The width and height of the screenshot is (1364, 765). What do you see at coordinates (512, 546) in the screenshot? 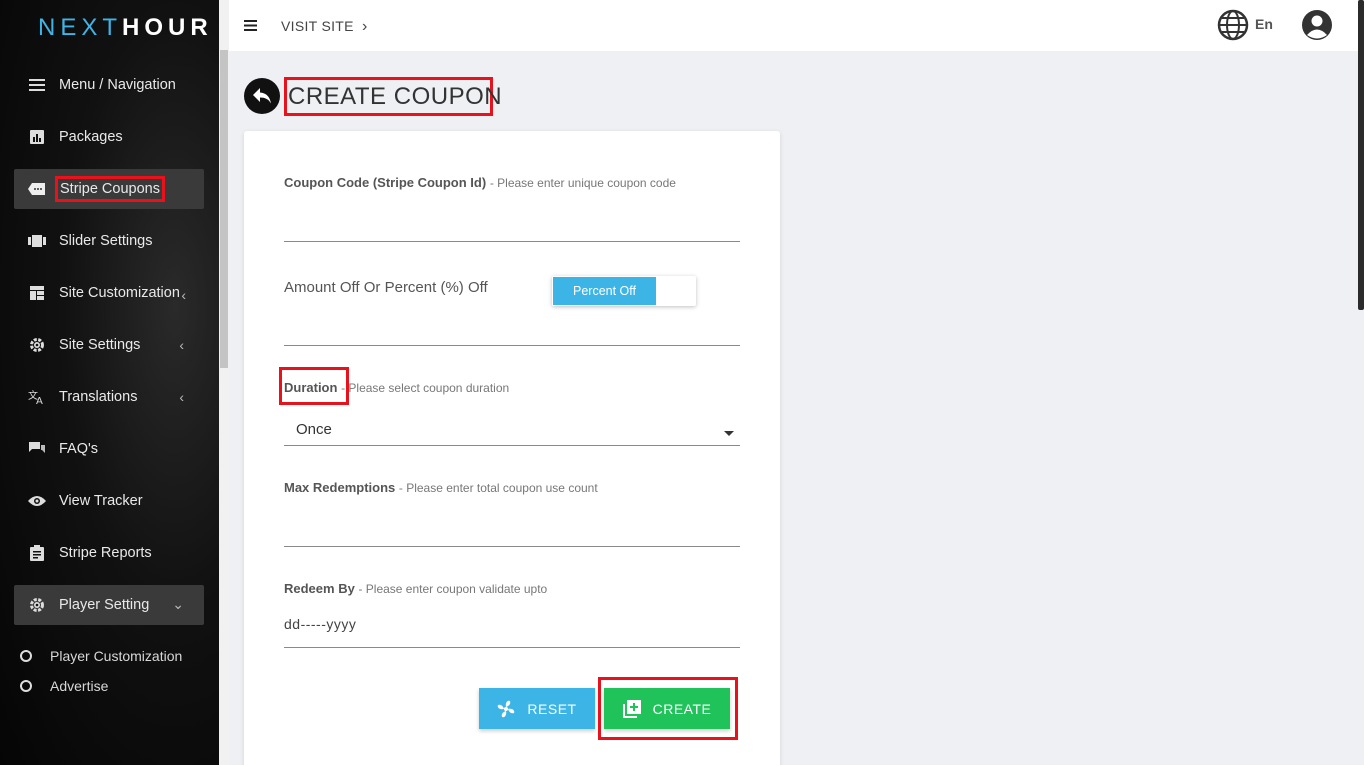
I see `max-redemptions-input` at bounding box center [512, 546].